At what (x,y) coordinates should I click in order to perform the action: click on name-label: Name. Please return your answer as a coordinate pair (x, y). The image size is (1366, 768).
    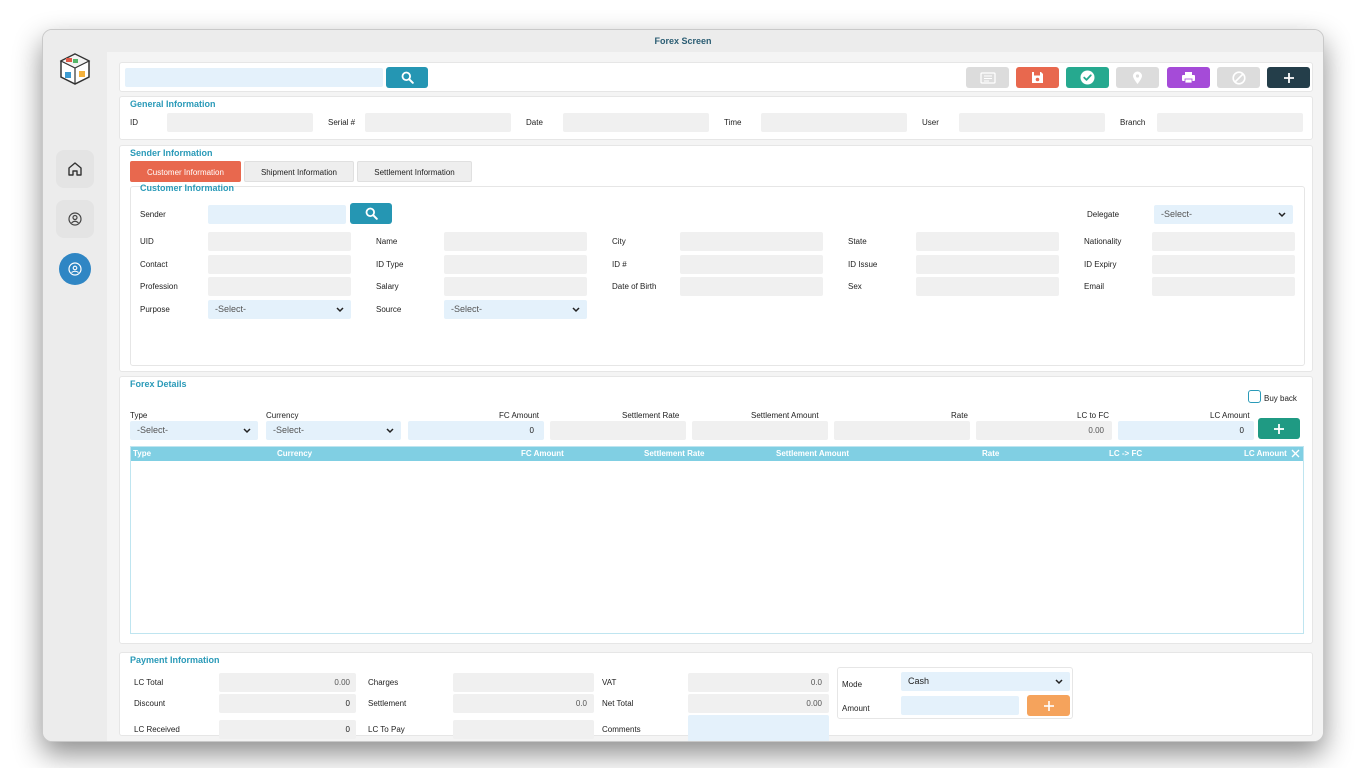
    Looking at the image, I should click on (387, 241).